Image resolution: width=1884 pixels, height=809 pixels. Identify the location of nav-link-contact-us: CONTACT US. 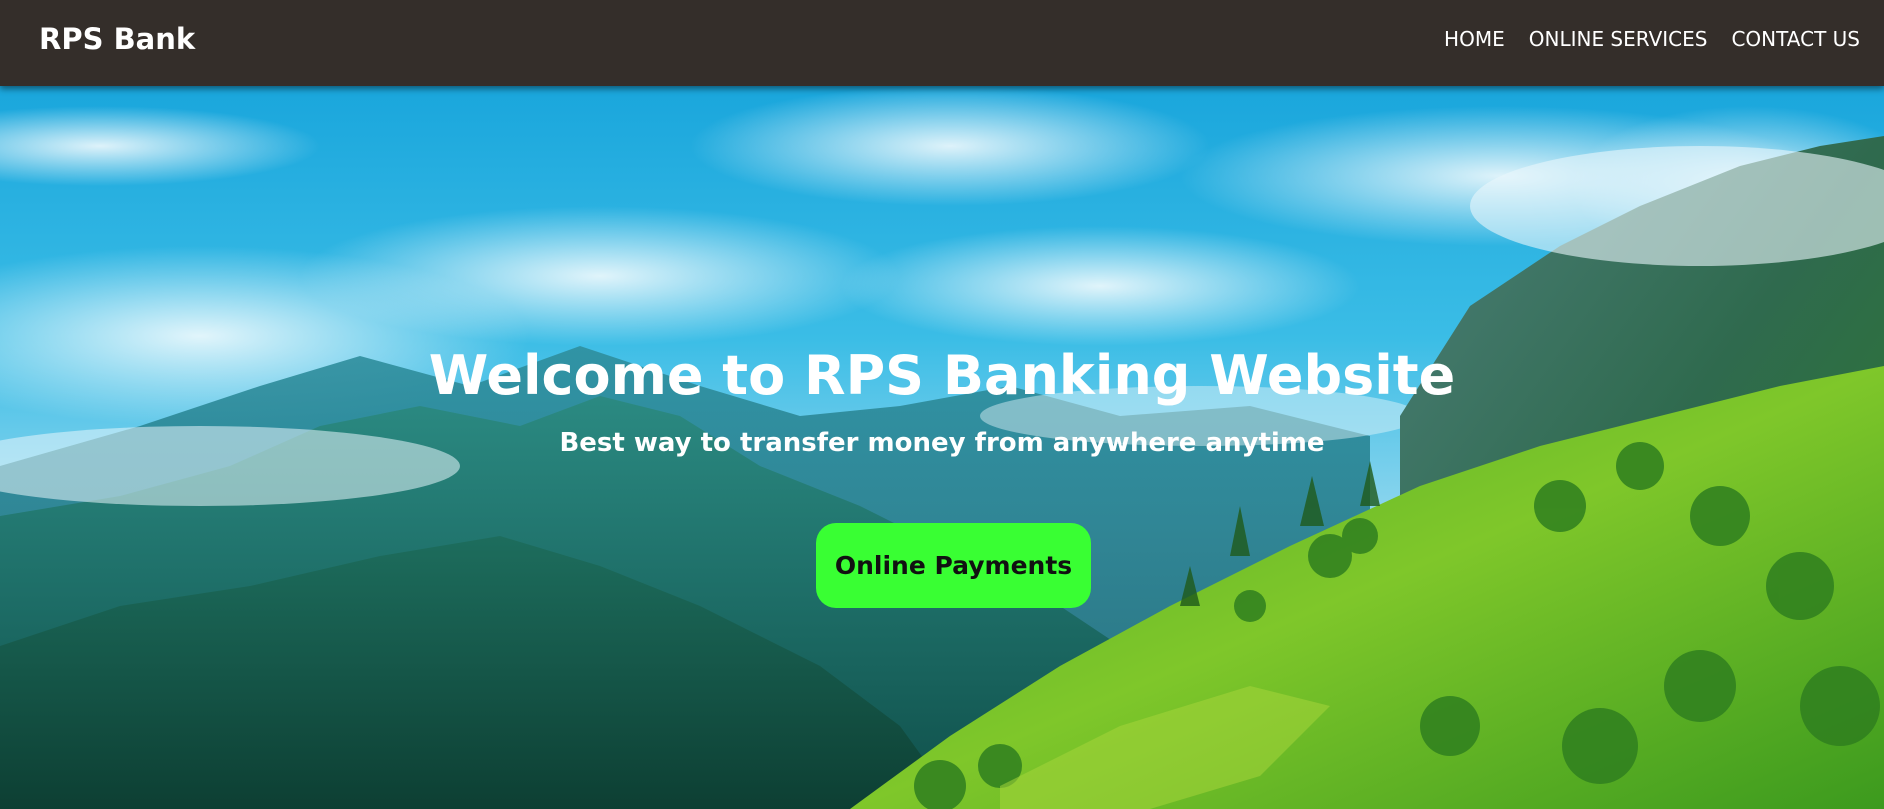
(1795, 39).